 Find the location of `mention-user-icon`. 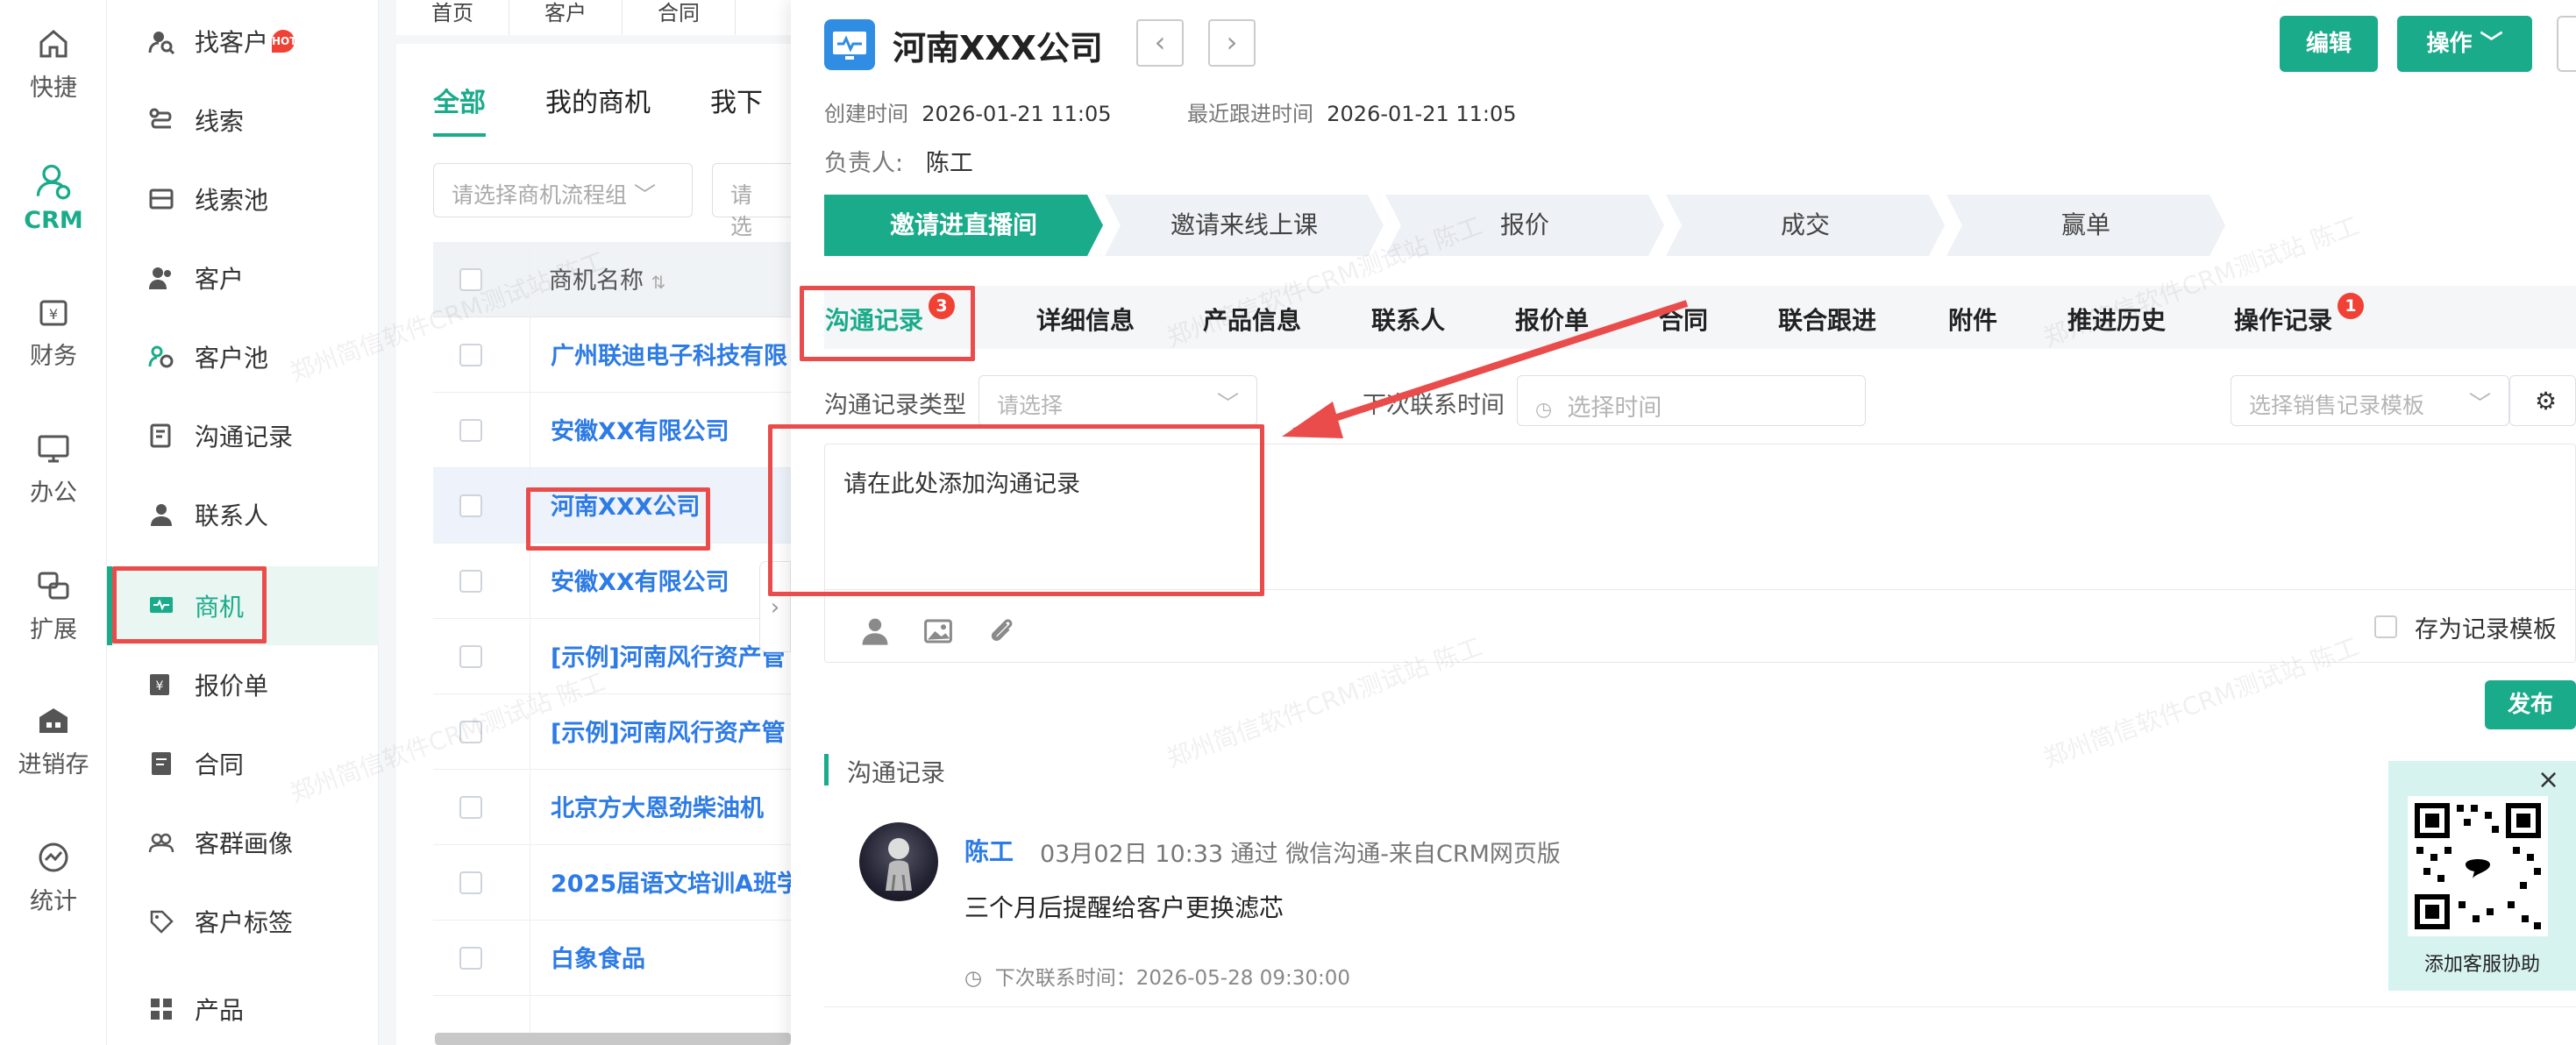

mention-user-icon is located at coordinates (875, 631).